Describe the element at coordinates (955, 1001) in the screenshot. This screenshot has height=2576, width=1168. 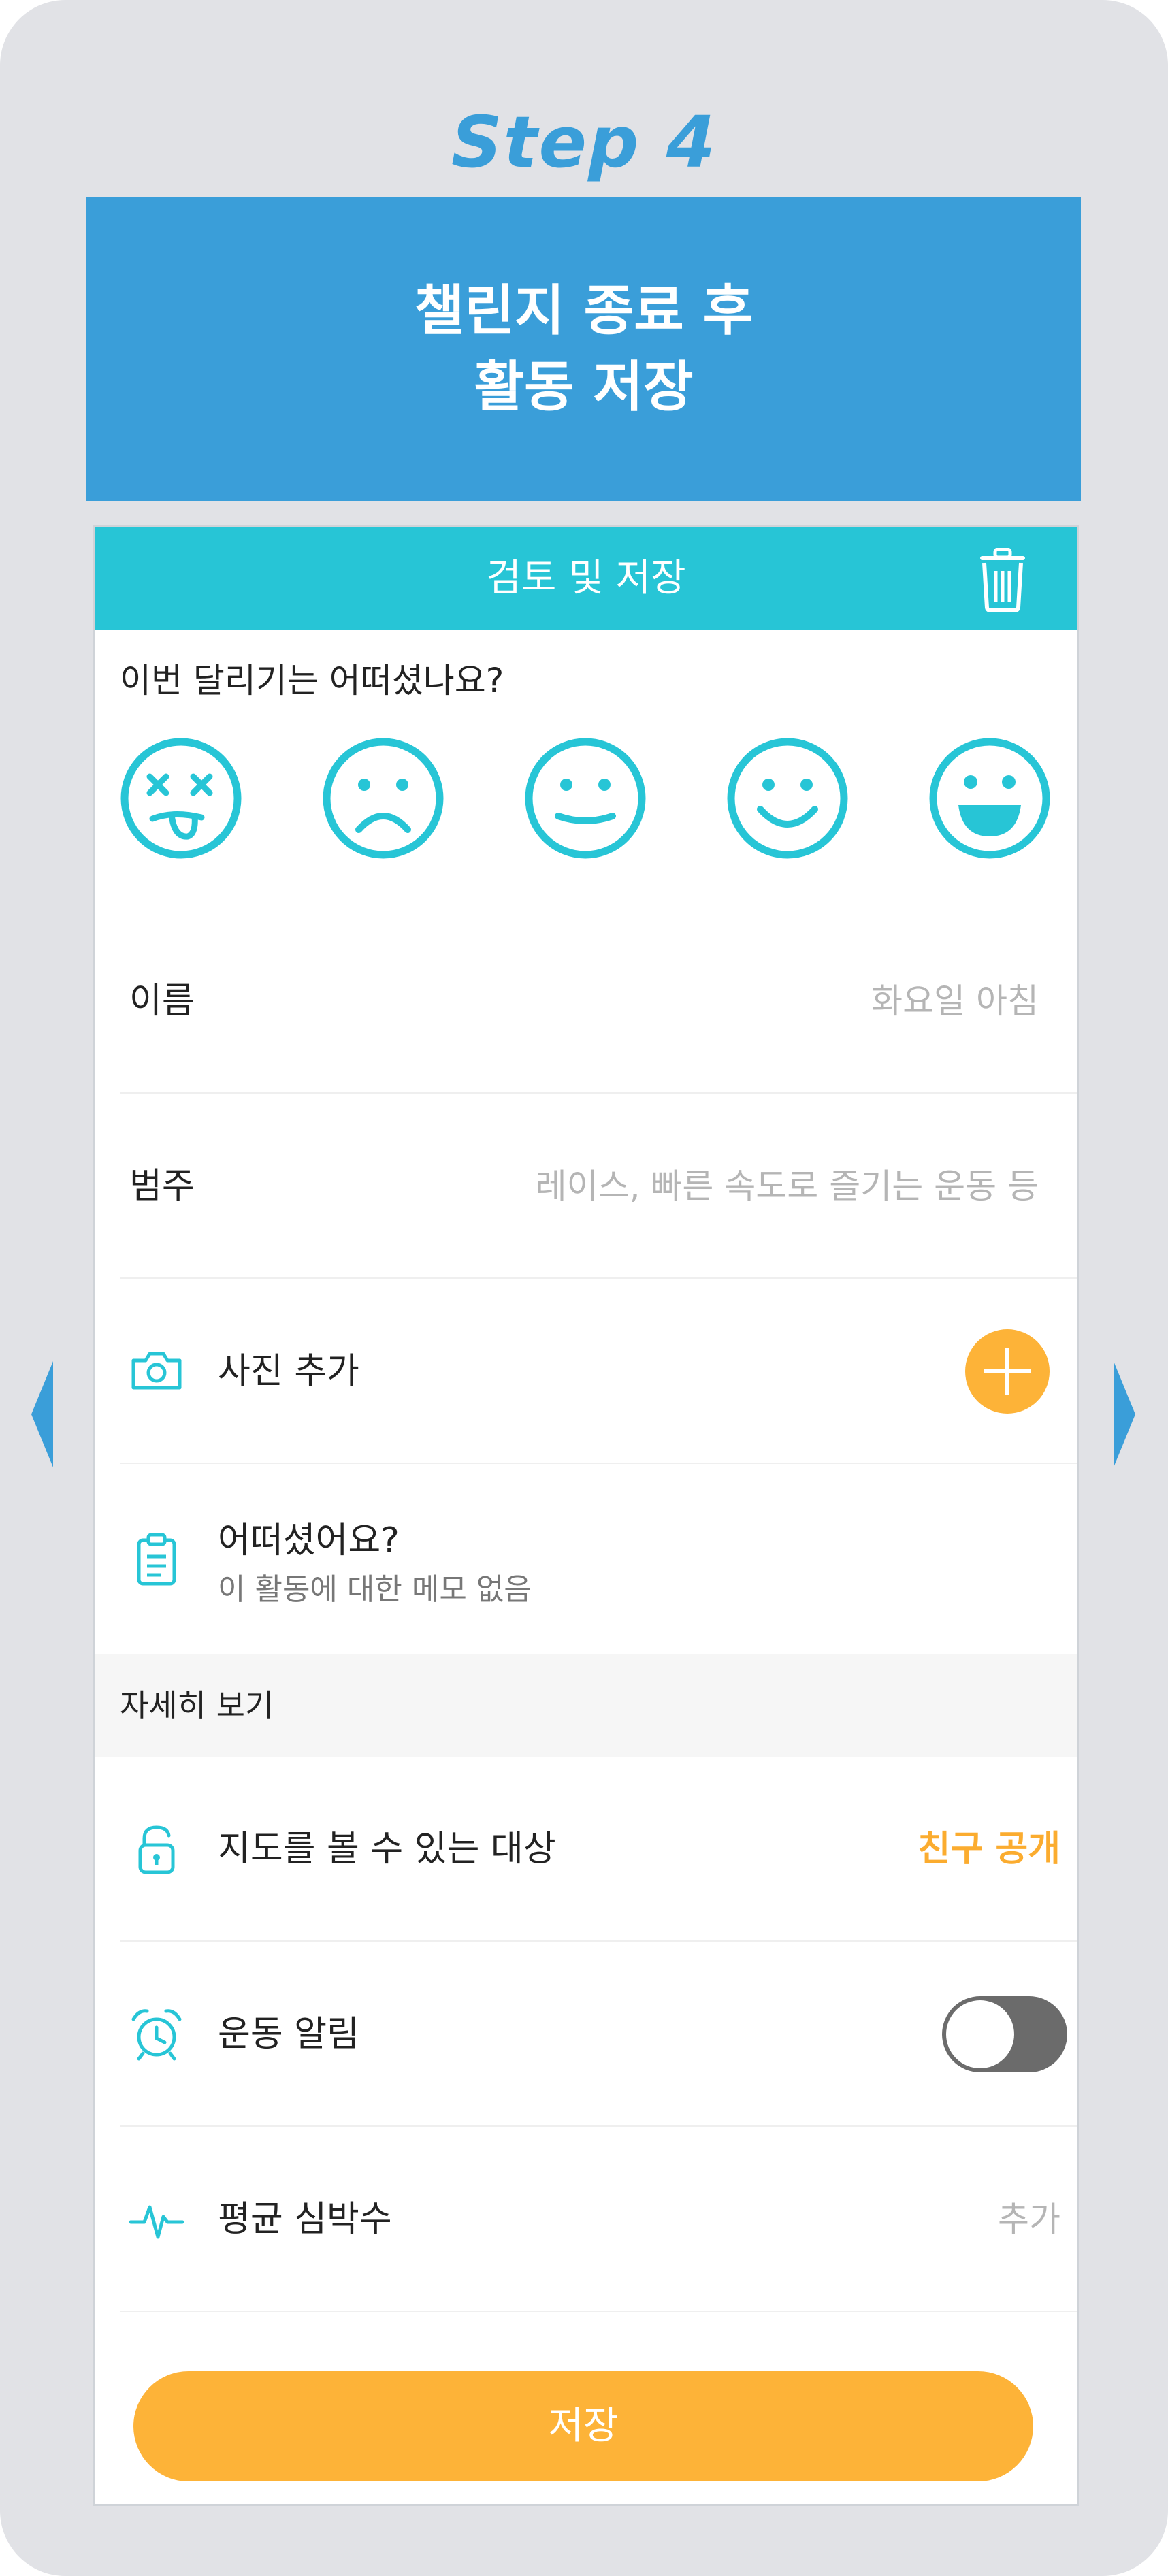
I see `name-value: 화요일 아침` at that location.